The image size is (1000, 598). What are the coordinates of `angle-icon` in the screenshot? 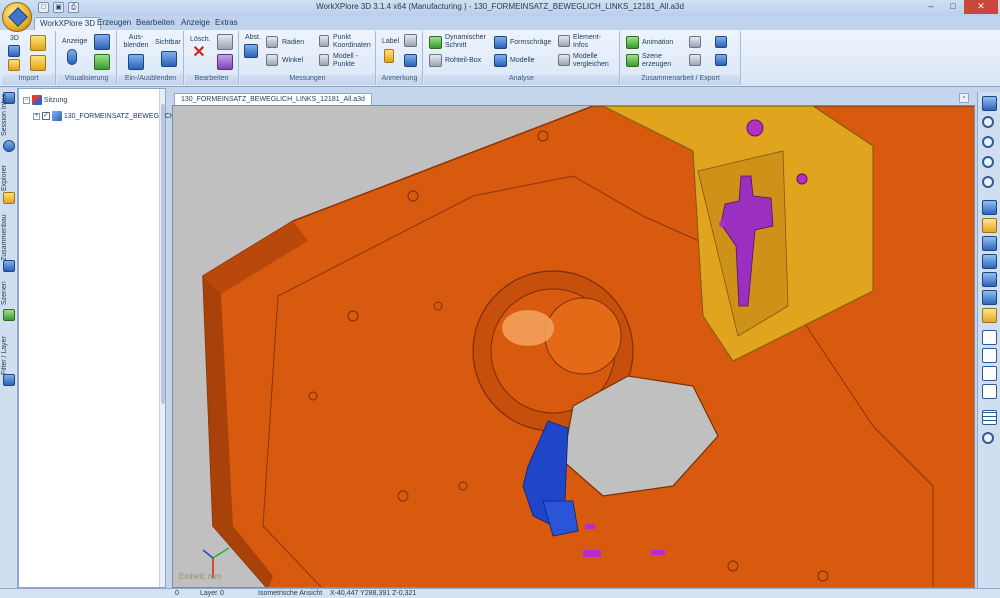 It's located at (272, 60).